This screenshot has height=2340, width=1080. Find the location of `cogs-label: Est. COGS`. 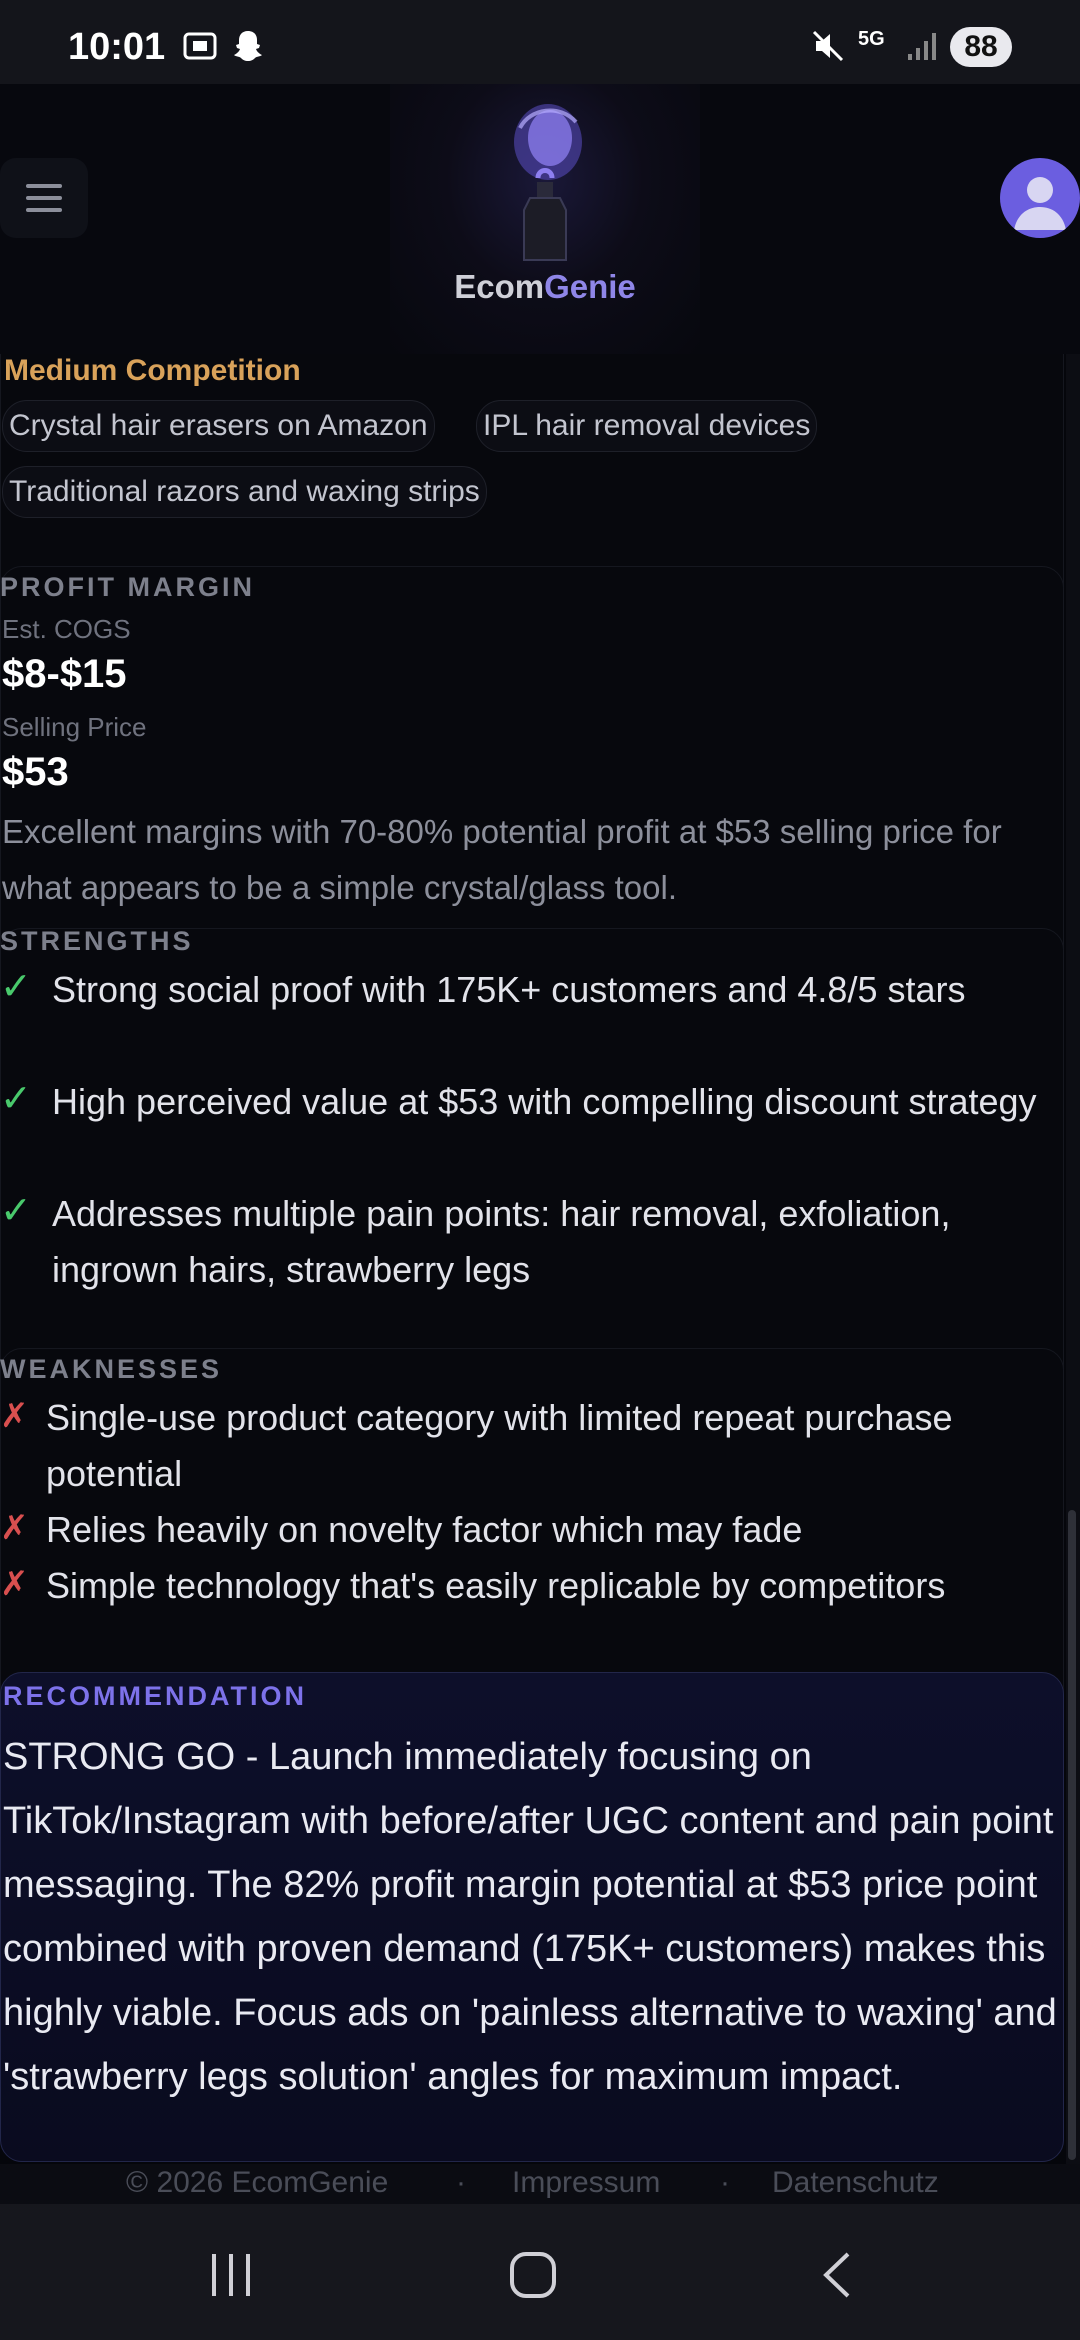

cogs-label: Est. COGS is located at coordinates (66, 629).